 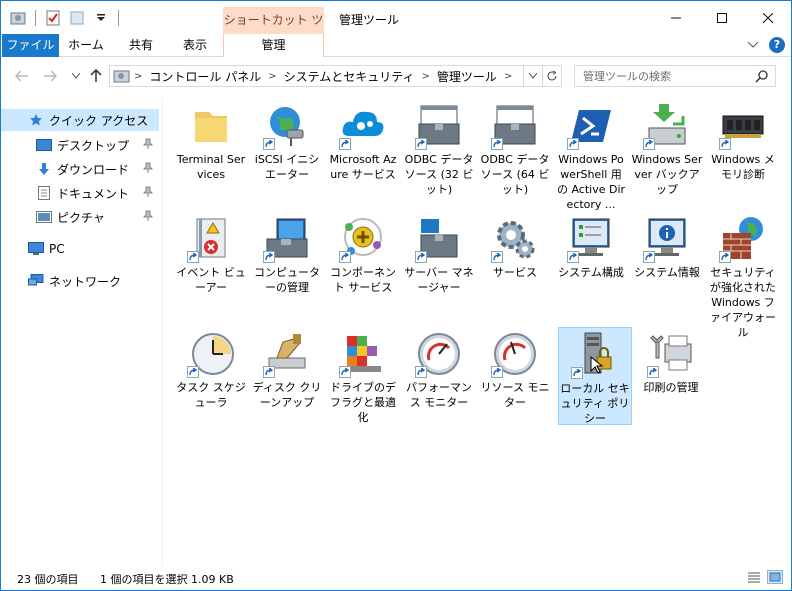 I want to click on list-item: Windows メモリ診断, so click(x=743, y=140).